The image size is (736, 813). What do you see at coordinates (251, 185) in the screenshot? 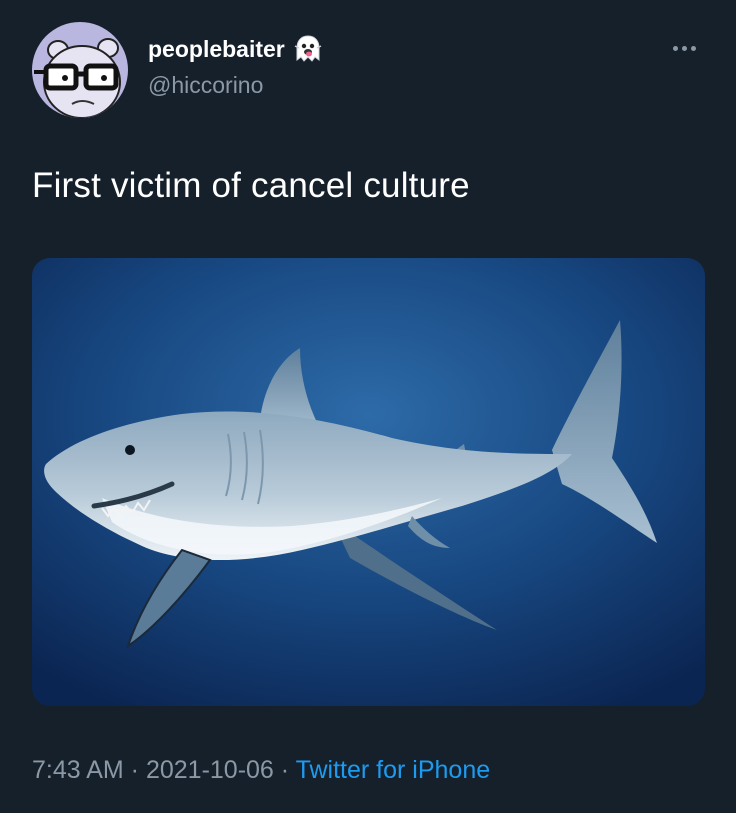
I see `tweet-text: First victim of cancel culture` at bounding box center [251, 185].